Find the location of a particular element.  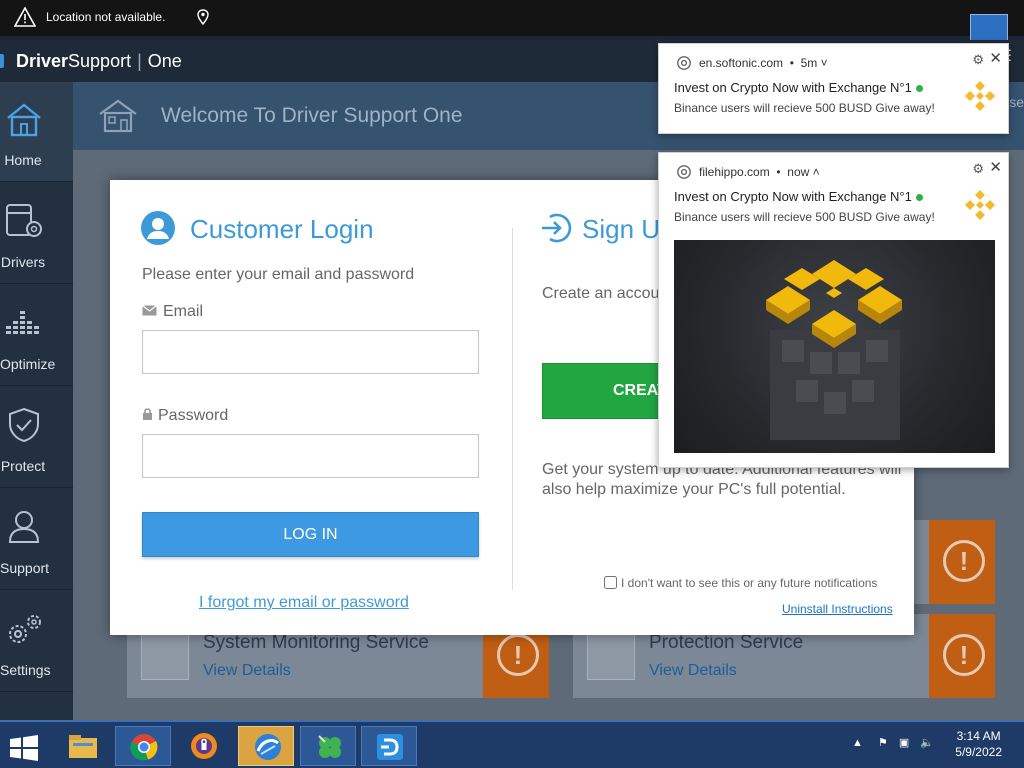

driver-support-icon is located at coordinates (390, 749).